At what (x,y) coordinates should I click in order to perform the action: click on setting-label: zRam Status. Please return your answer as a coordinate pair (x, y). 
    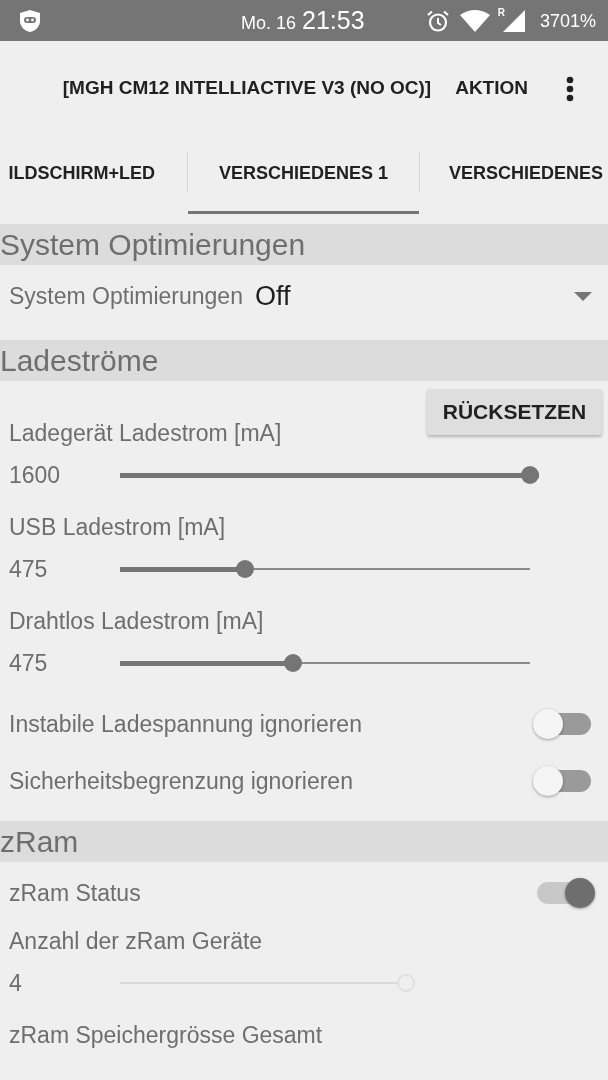
    Looking at the image, I should click on (75, 893).